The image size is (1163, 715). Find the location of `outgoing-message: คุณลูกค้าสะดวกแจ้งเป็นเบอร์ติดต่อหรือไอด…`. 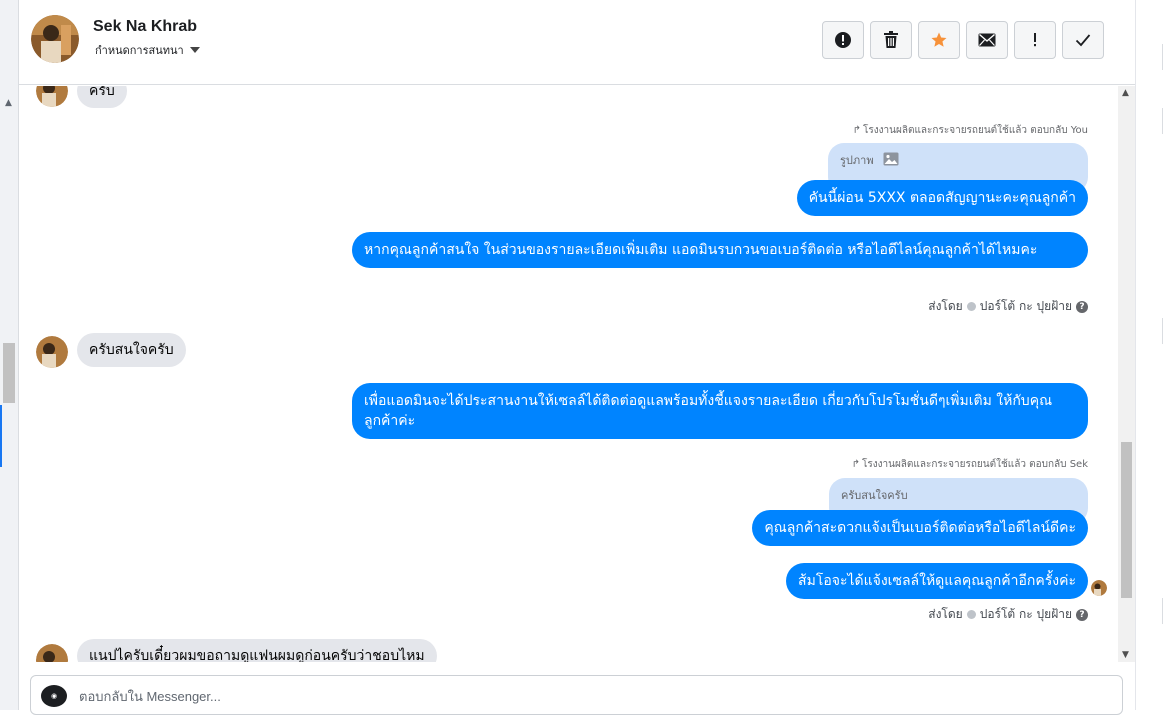

outgoing-message: คุณลูกค้าสะดวกแจ้งเป็นเบอร์ติดต่อหรือไอด… is located at coordinates (920, 528).